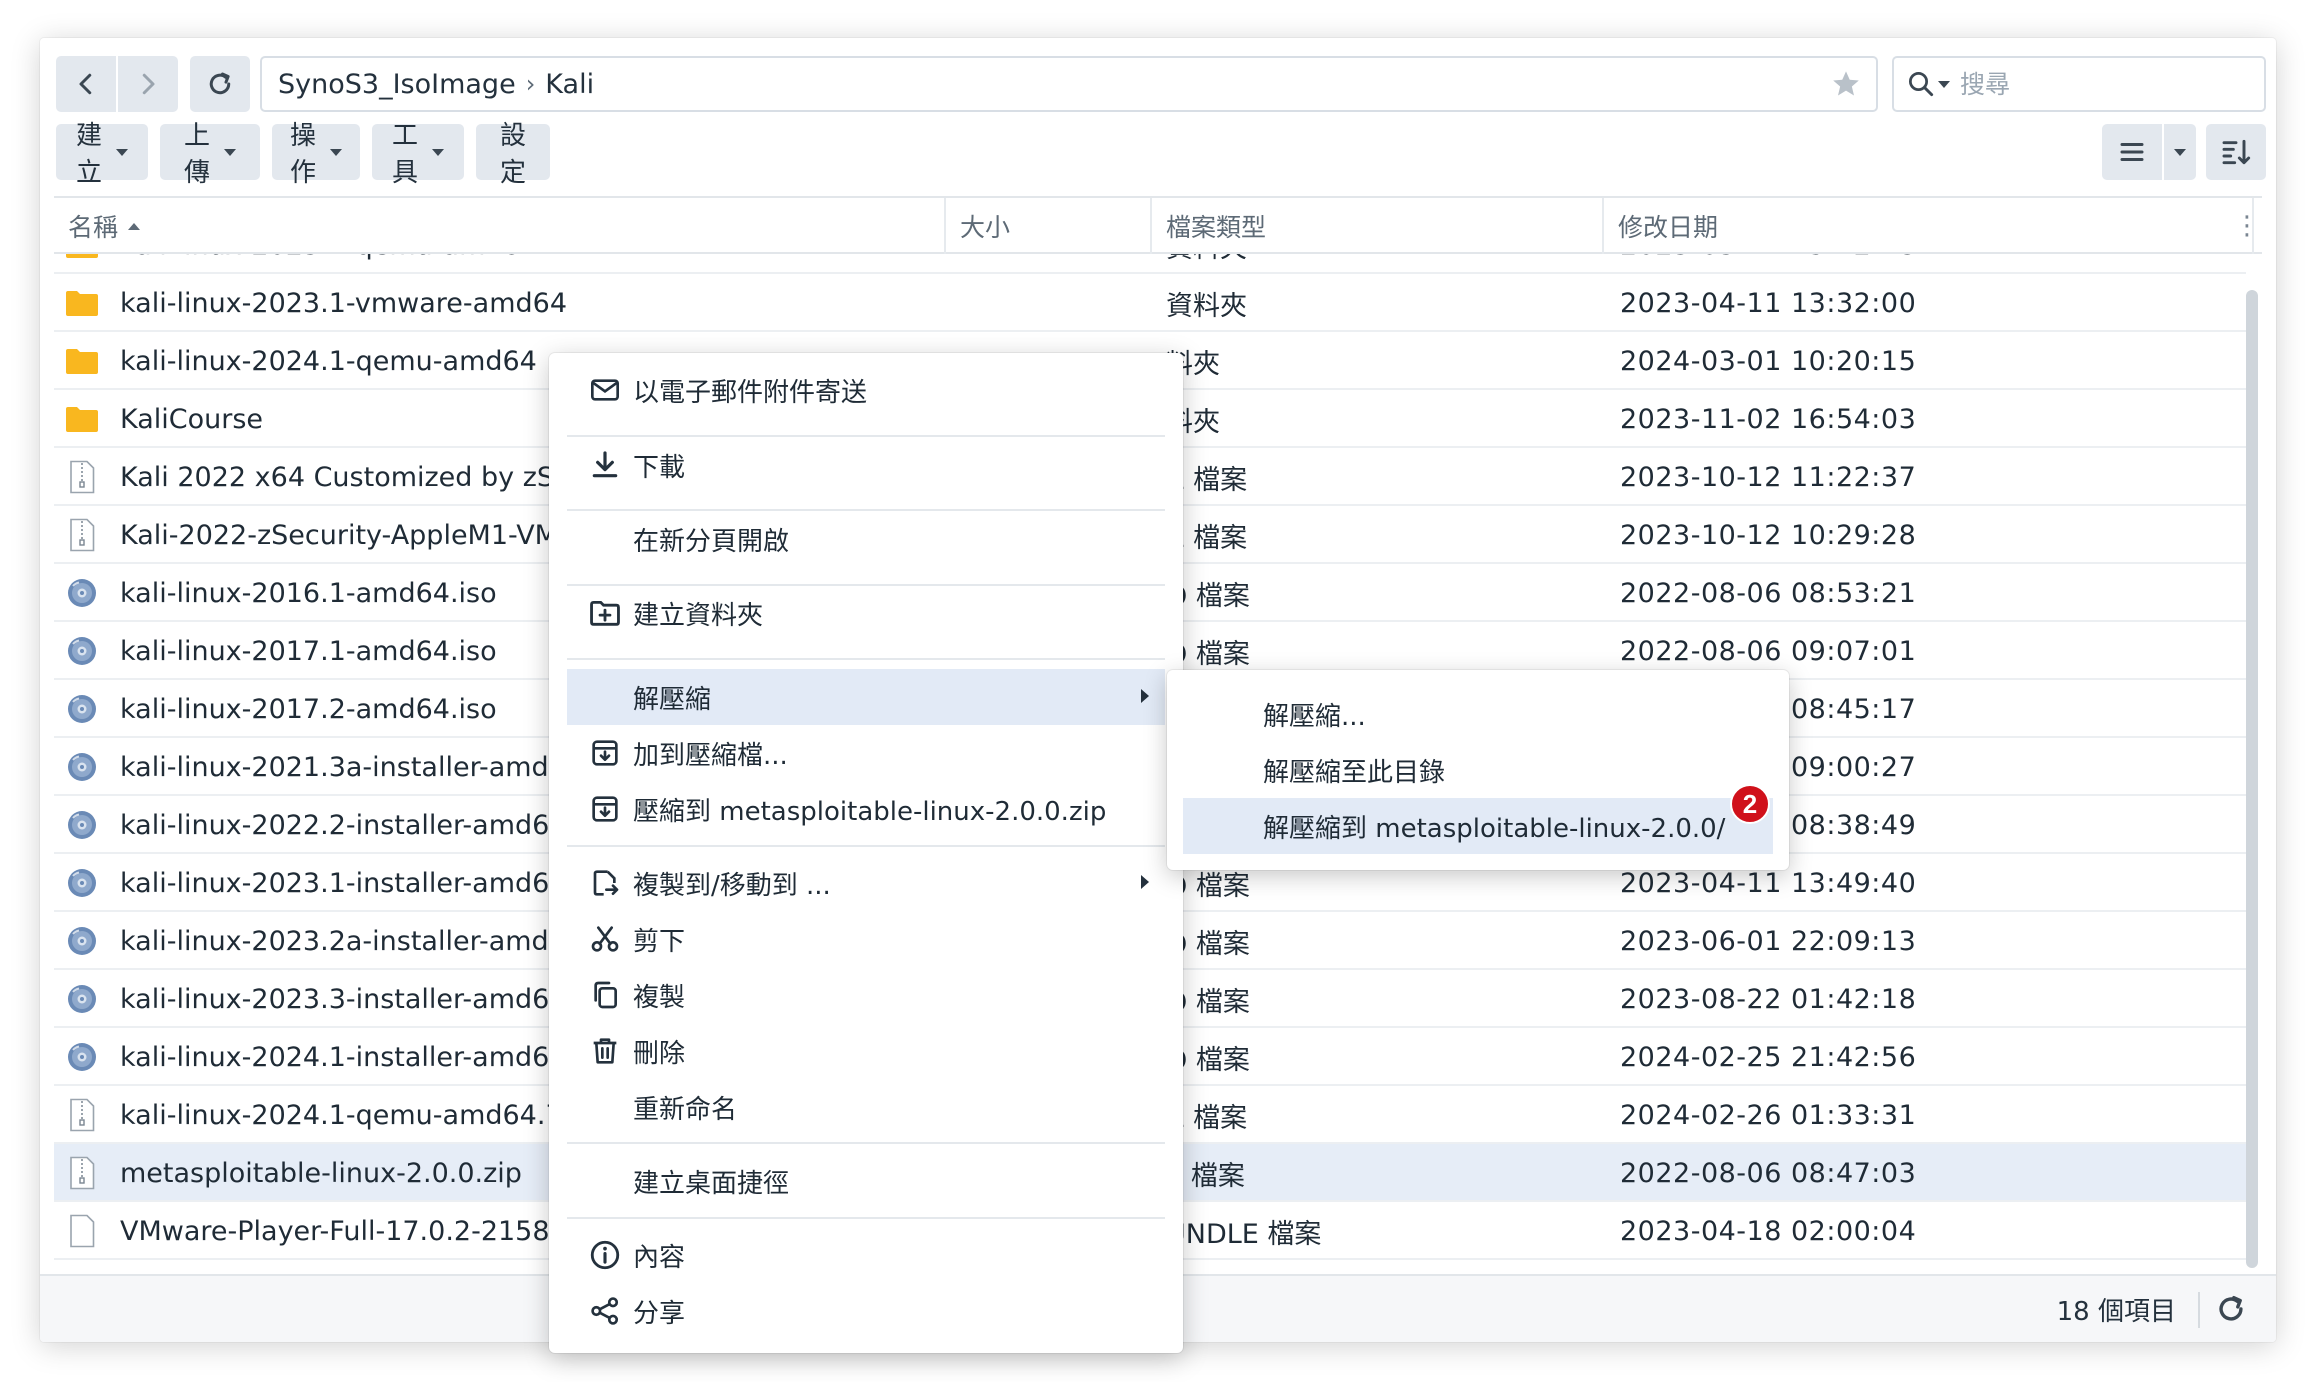 The image size is (2316, 1382). What do you see at coordinates (569, 84) in the screenshot?
I see `path-current: Kali` at bounding box center [569, 84].